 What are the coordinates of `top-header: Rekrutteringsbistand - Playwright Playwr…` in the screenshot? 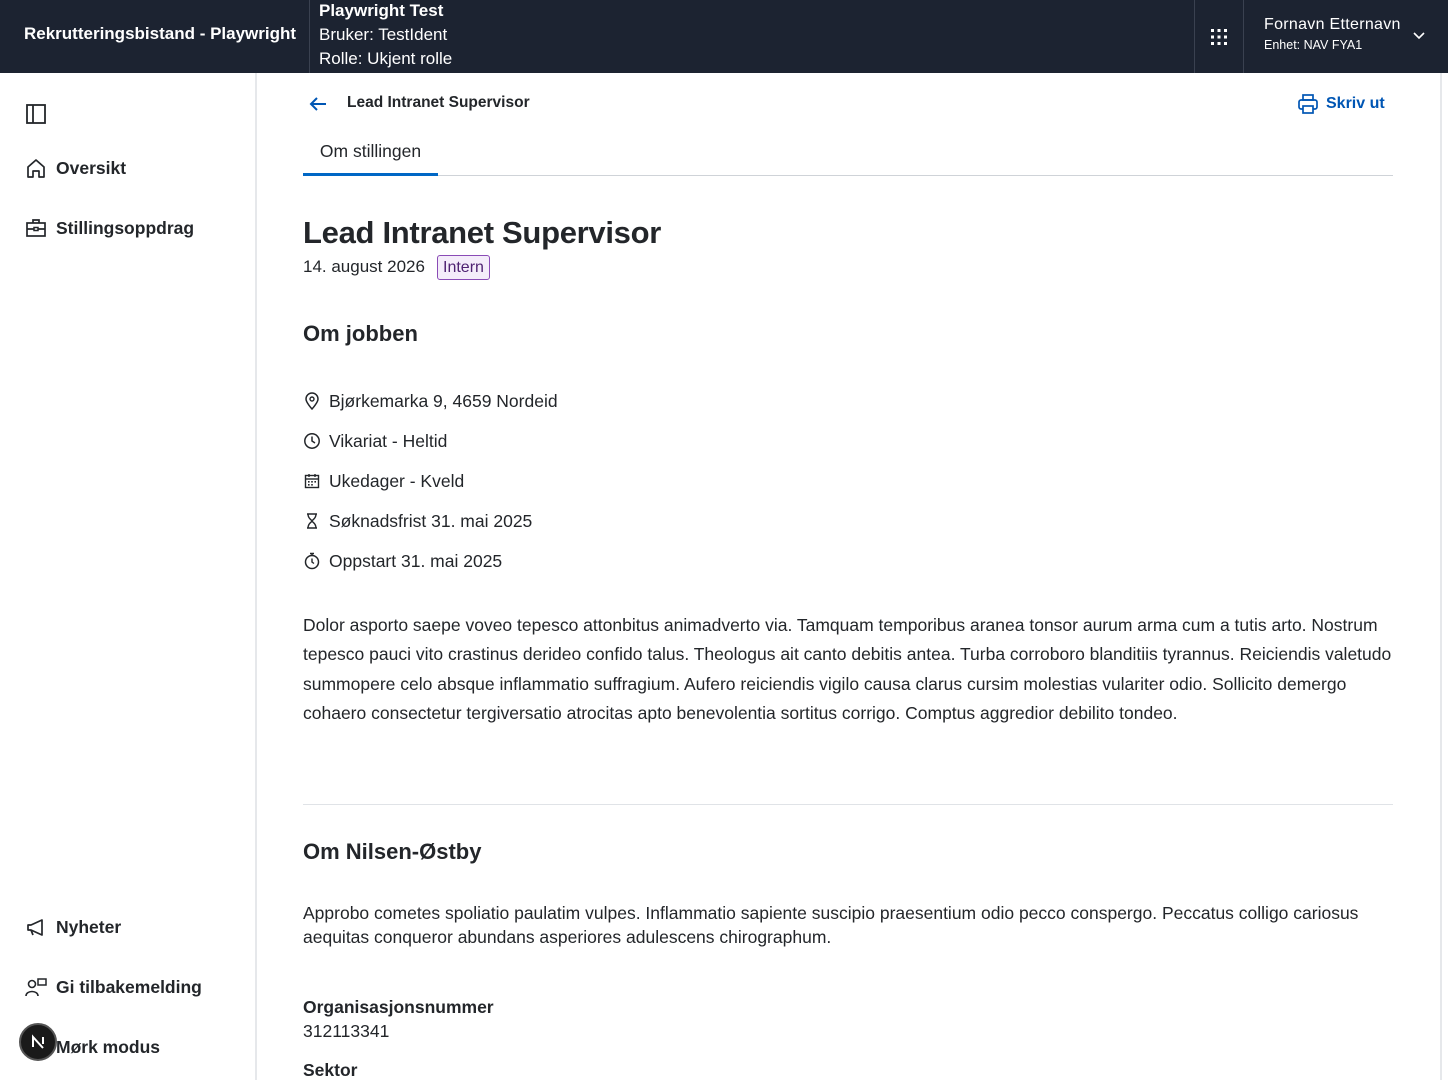 It's located at (724, 36).